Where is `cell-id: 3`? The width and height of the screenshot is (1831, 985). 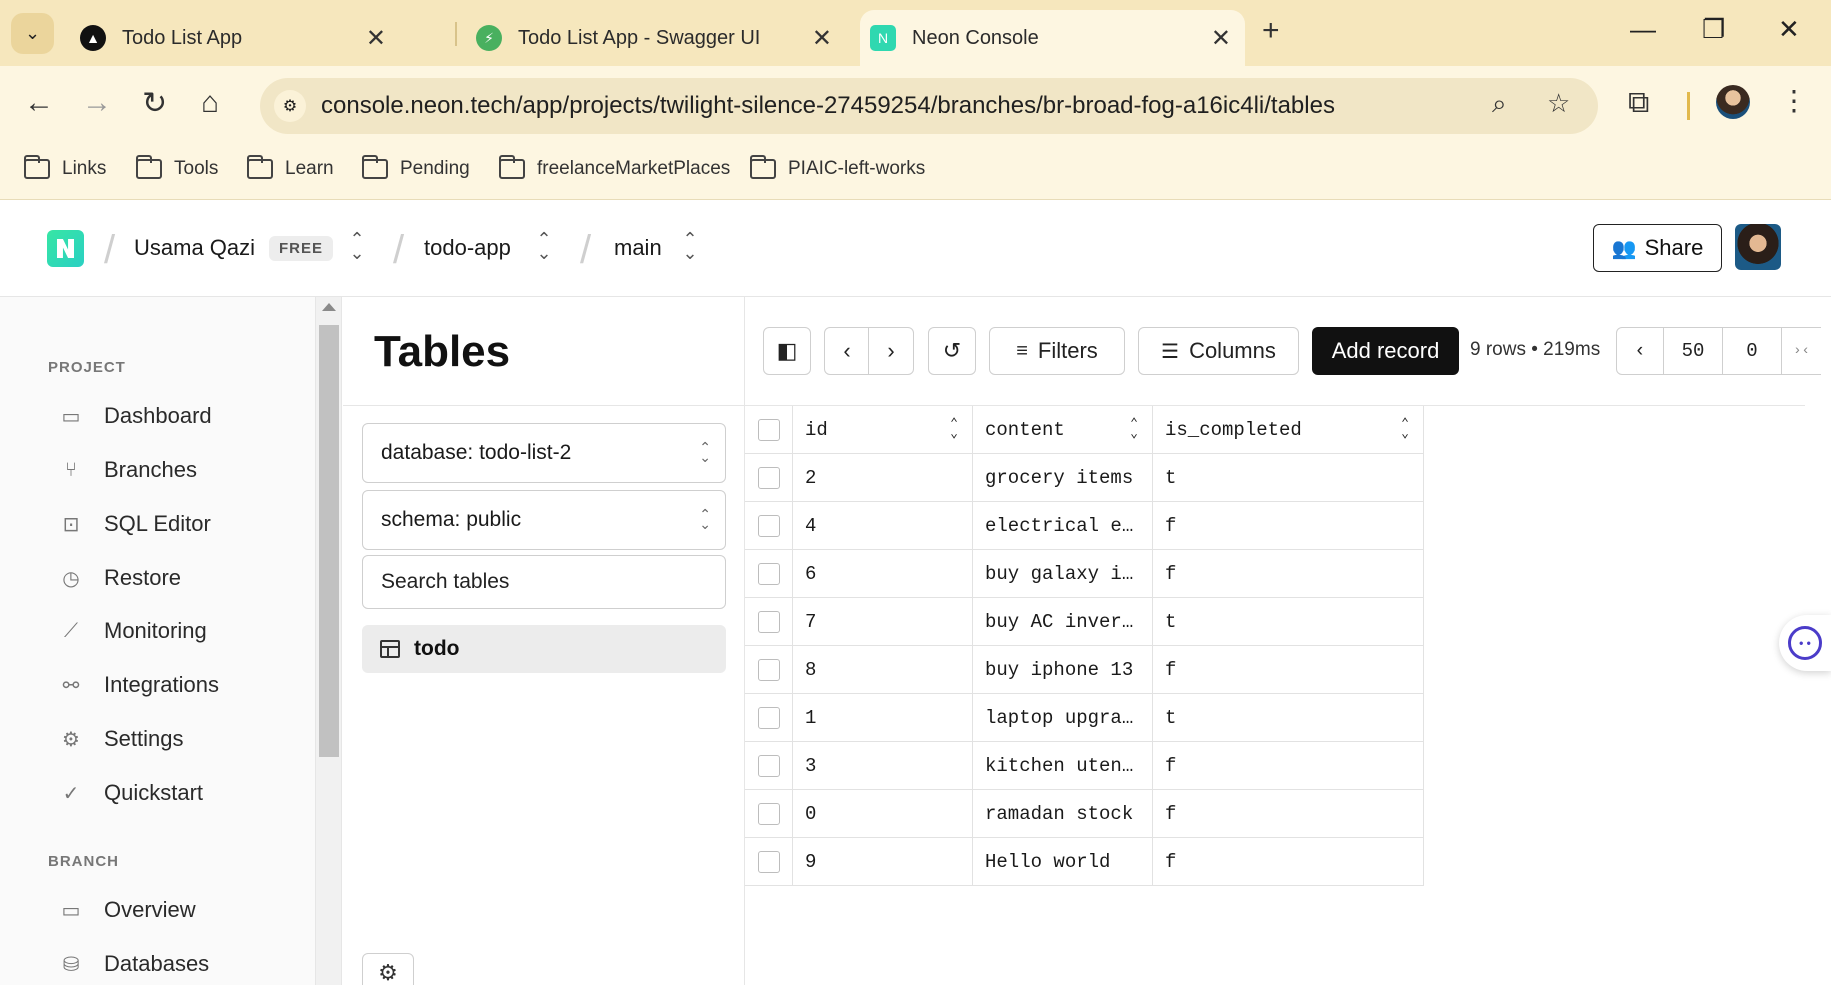 cell-id: 3 is located at coordinates (883, 766).